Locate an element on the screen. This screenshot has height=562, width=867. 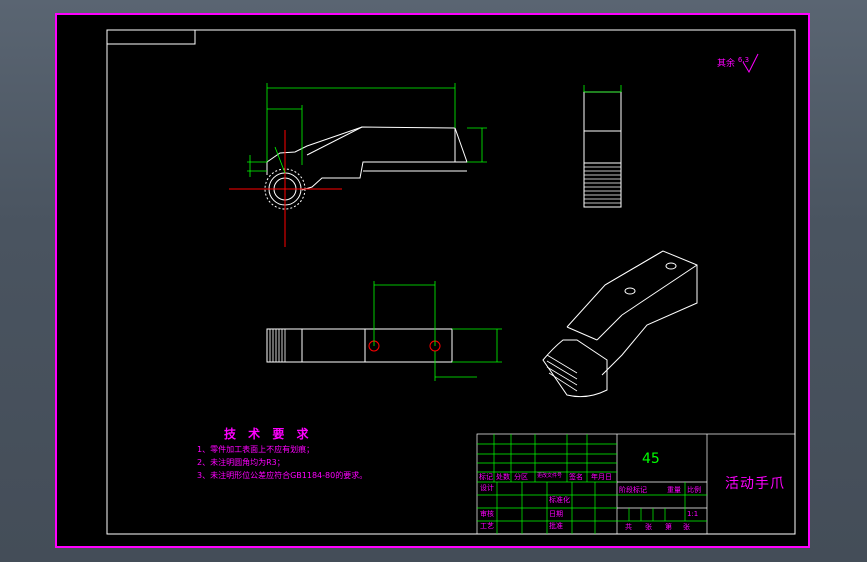
tb-total: 共 is located at coordinates (628, 527).